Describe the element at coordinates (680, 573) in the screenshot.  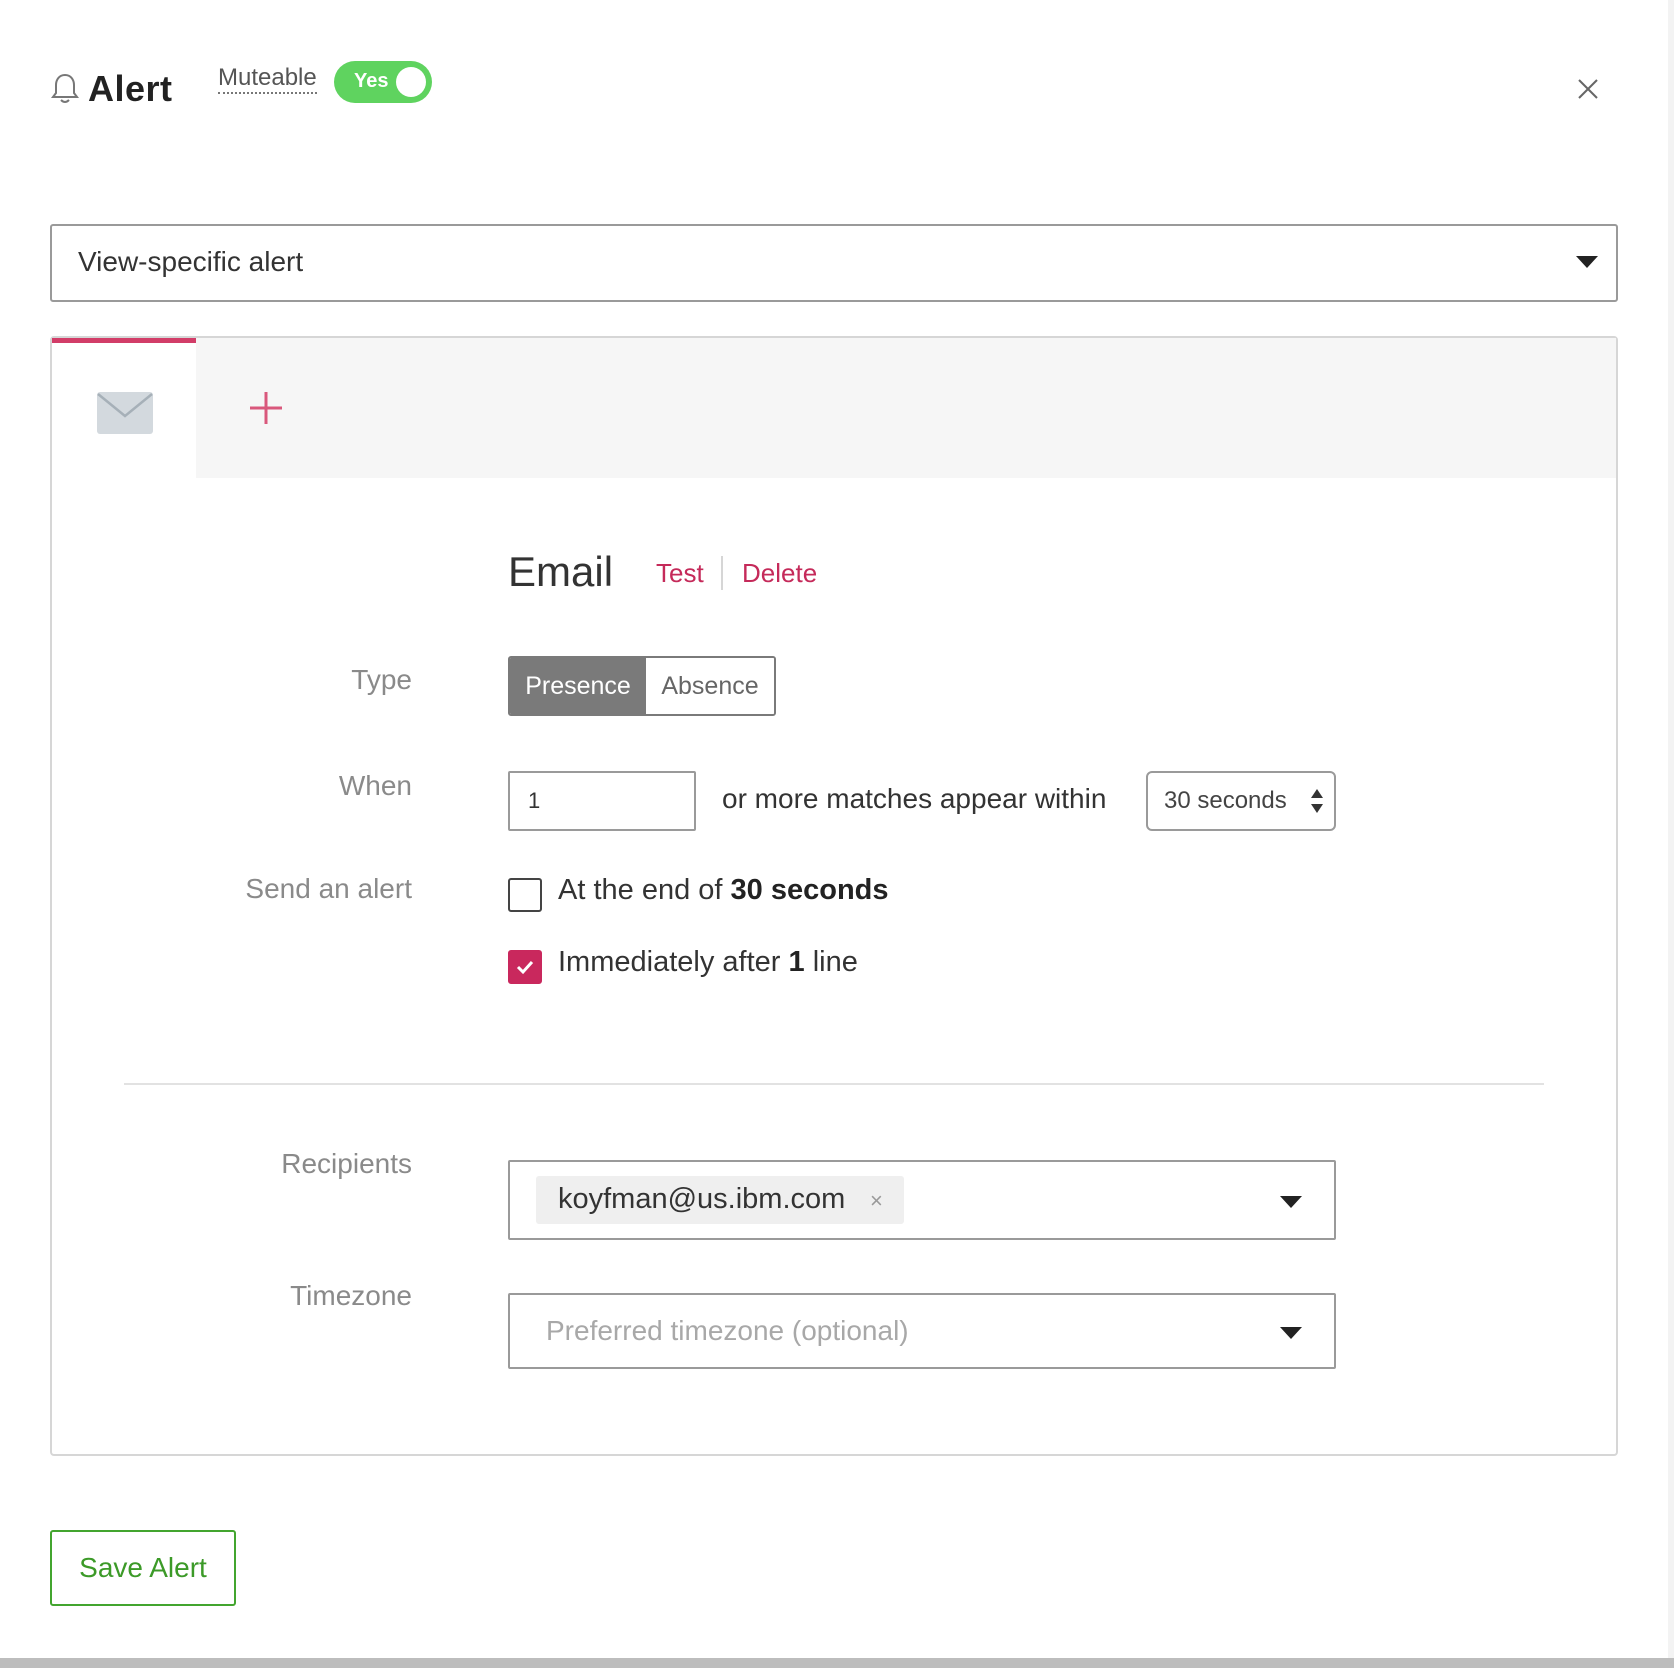
I see `test-link: Test` at that location.